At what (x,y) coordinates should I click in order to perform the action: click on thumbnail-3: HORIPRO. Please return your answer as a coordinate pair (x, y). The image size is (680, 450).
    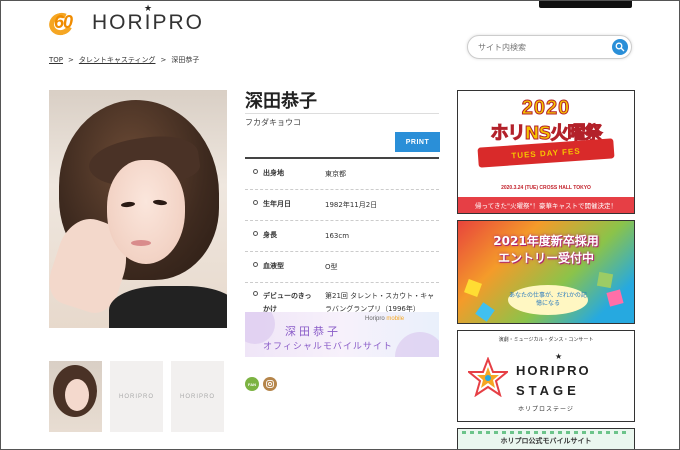
    Looking at the image, I should click on (197, 396).